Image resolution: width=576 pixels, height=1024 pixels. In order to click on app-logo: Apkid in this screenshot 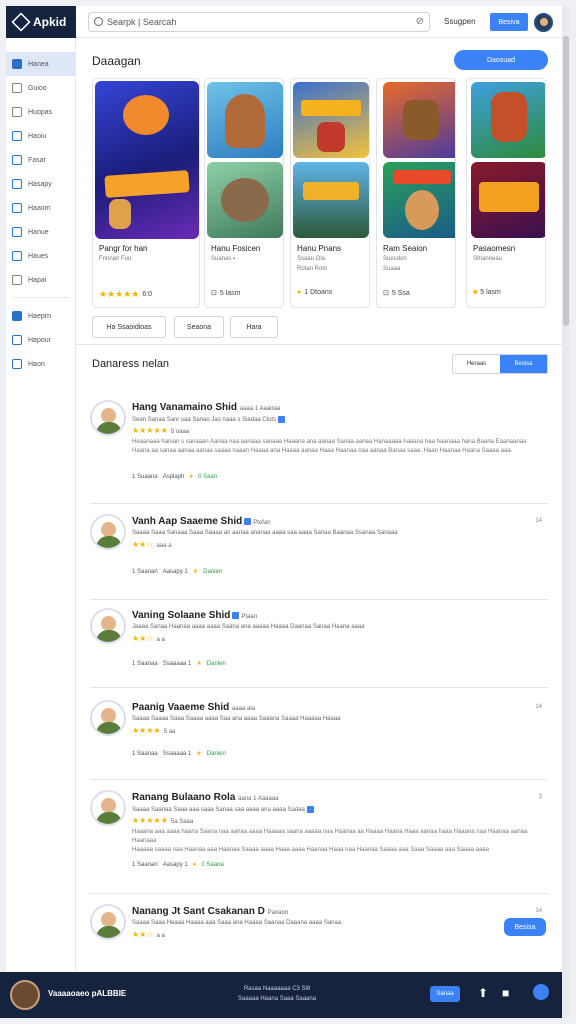, I will do `click(41, 22)`.